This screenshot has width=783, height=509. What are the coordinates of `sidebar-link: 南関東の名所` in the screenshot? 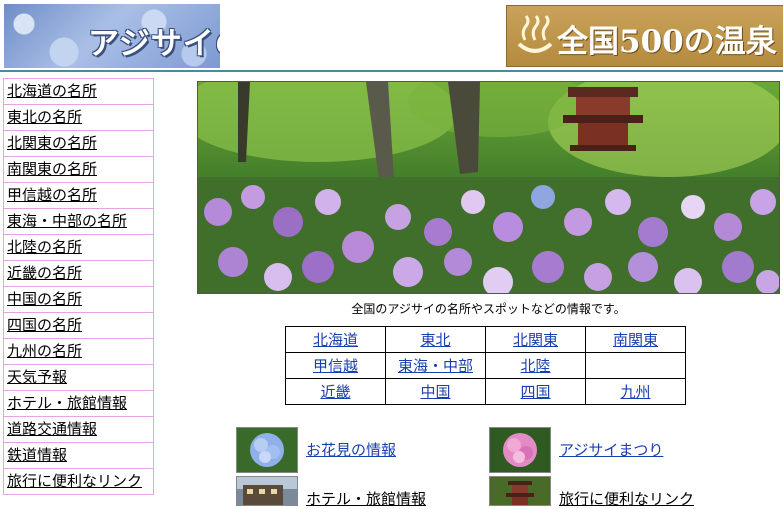 It's located at (52, 169).